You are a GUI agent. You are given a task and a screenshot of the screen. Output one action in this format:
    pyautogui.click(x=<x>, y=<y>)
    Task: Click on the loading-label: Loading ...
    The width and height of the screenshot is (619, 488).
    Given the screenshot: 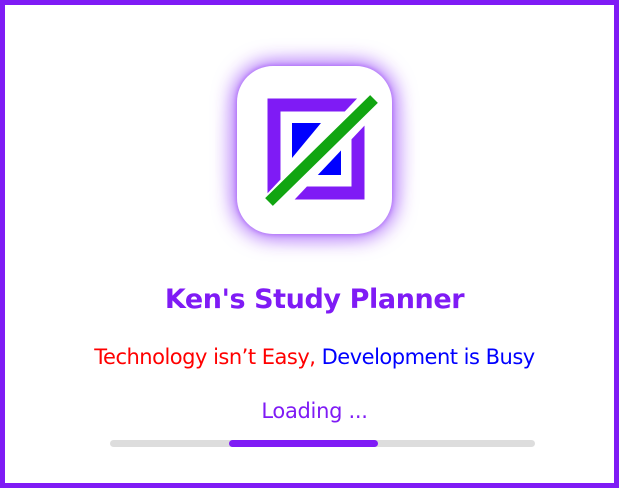 What is the action you would take?
    pyautogui.click(x=314, y=411)
    